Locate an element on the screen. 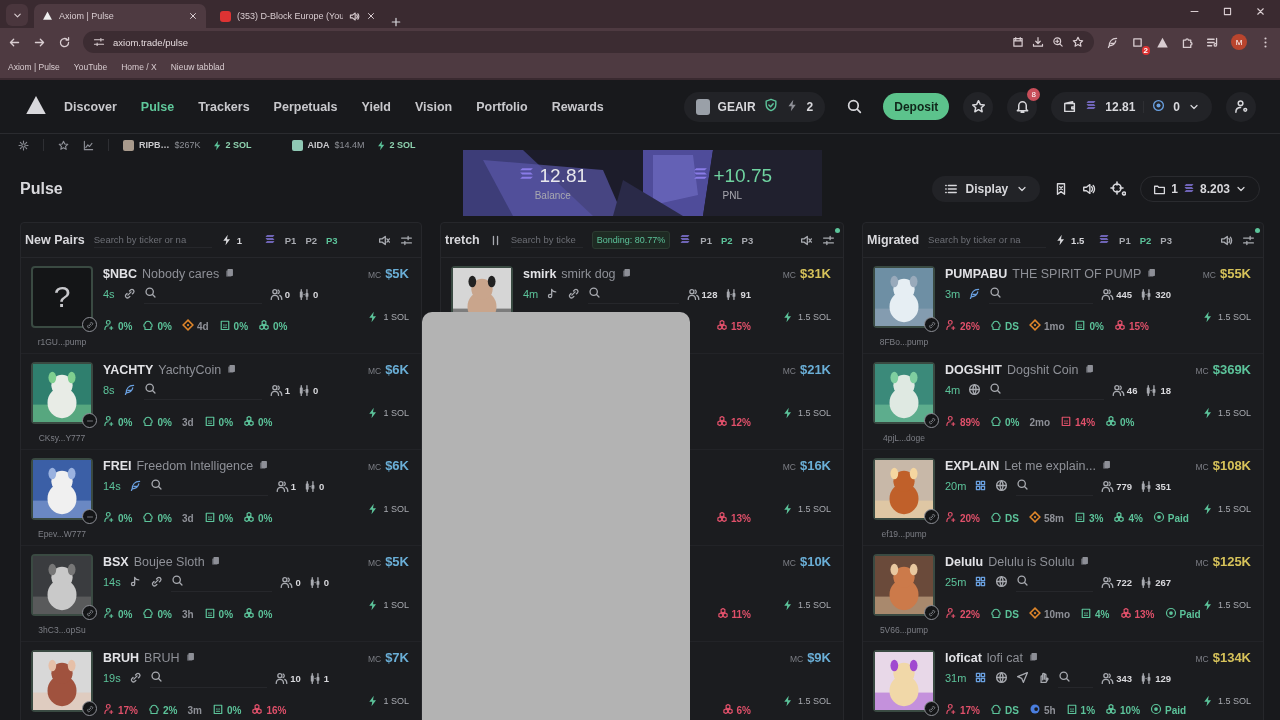  zoom-icon is located at coordinates (1058, 42).